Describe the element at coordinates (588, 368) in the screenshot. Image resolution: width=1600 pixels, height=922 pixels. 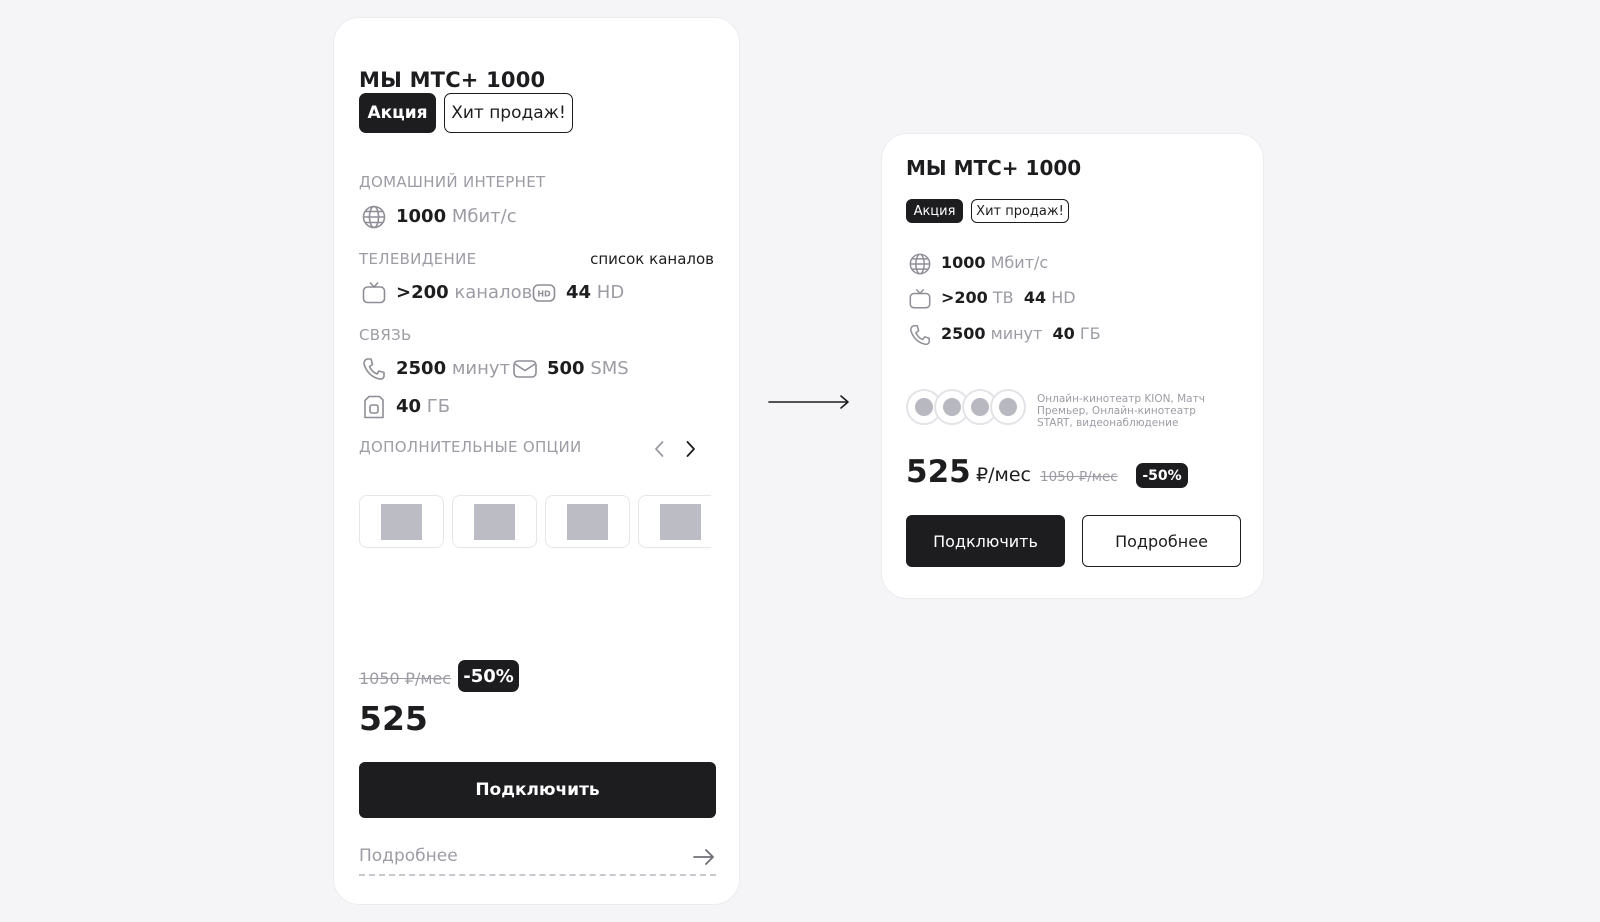
I see `sms: 500 SMS` at that location.